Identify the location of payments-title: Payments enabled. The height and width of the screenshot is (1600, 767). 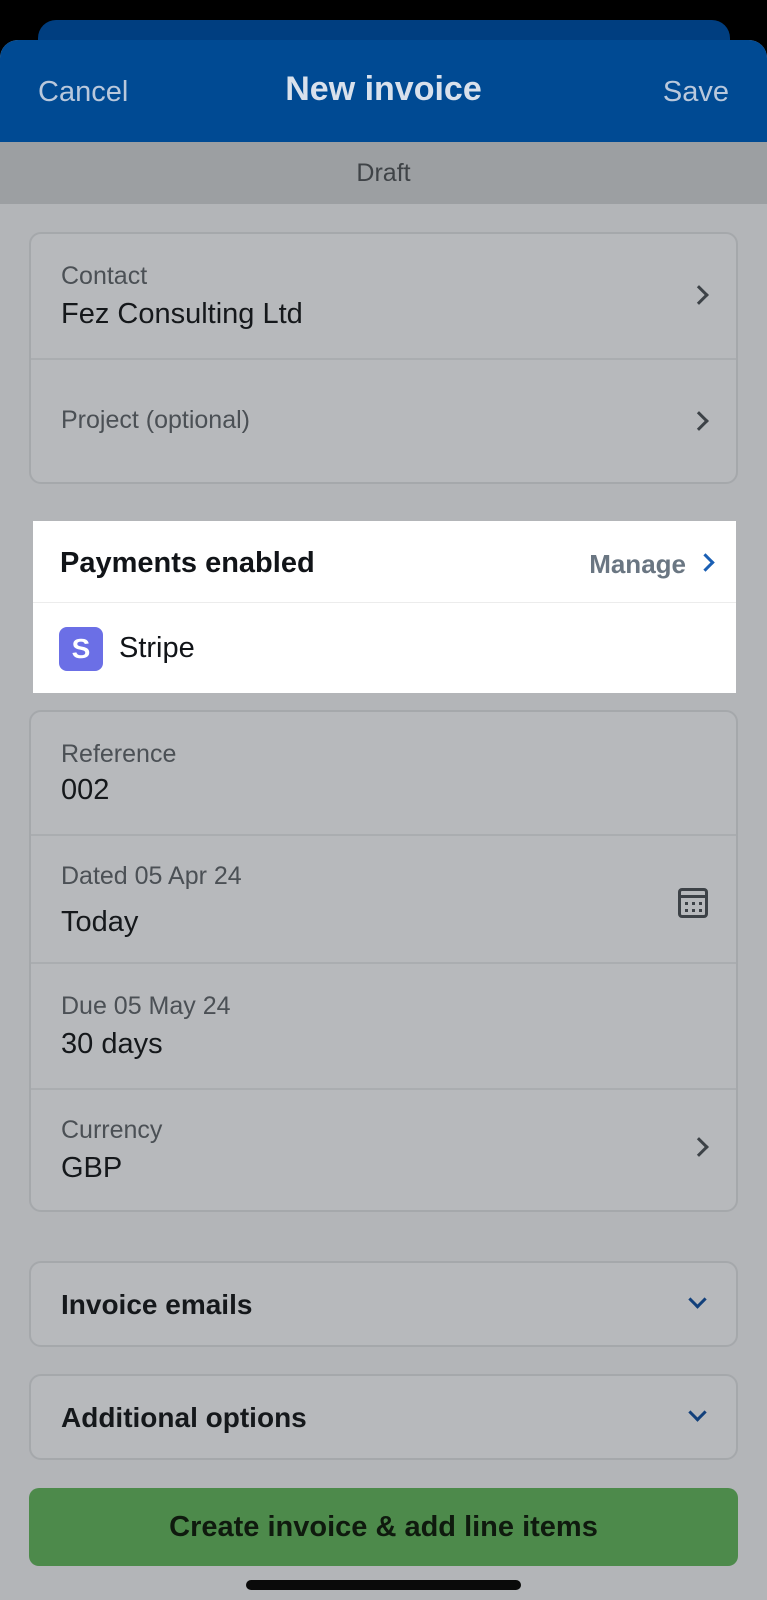
(187, 563).